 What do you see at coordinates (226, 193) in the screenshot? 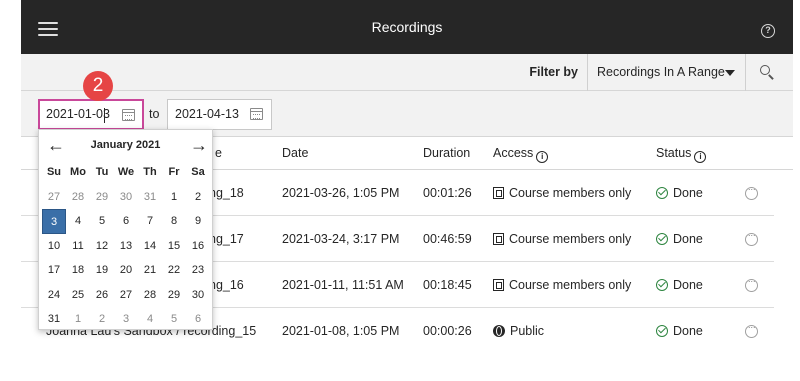
I see `recording-name: ng_18` at bounding box center [226, 193].